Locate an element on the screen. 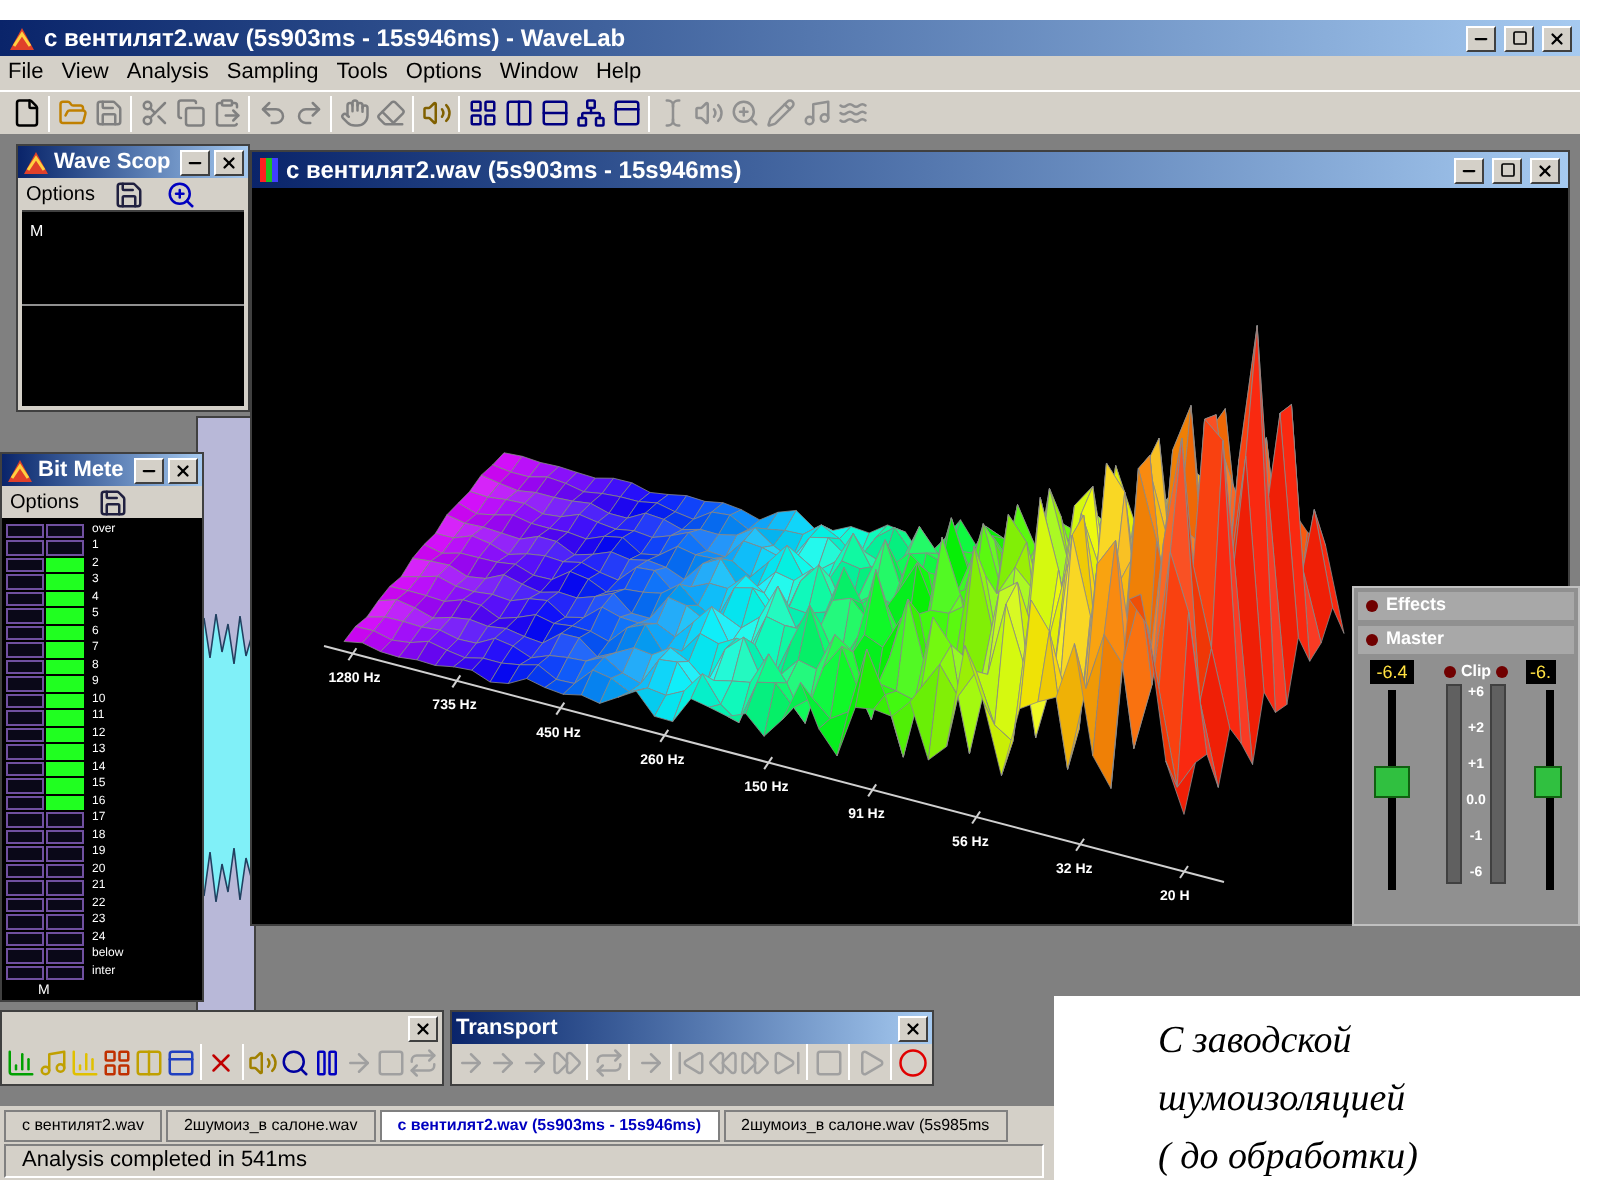  caption-text: С заводской is located at coordinates (1256, 1042).